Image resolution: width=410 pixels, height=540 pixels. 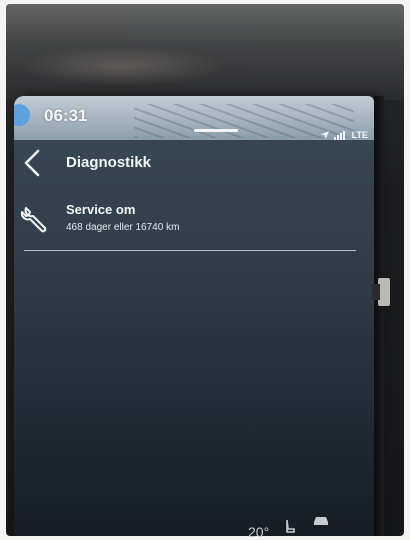 I want to click on car-icon, so click(x=321, y=520).